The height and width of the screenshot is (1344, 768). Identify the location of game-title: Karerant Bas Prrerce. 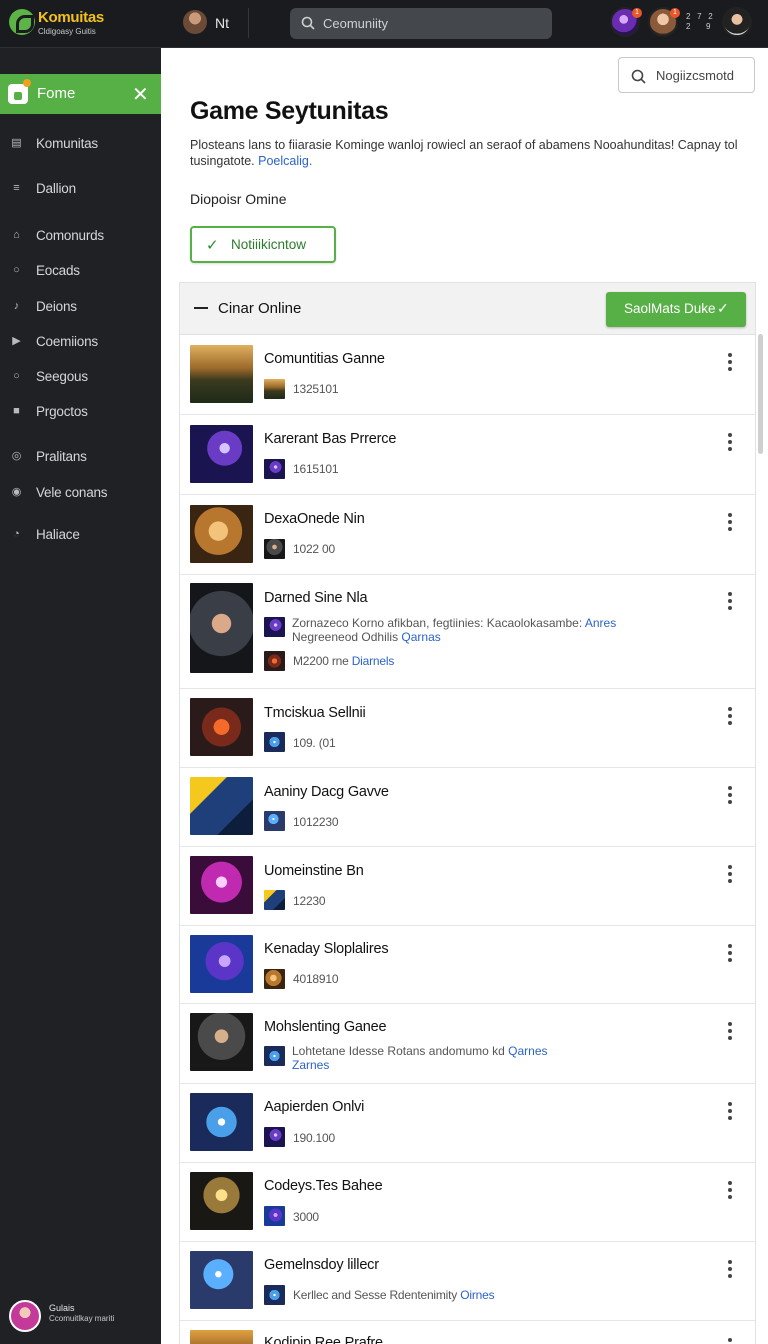
(330, 439).